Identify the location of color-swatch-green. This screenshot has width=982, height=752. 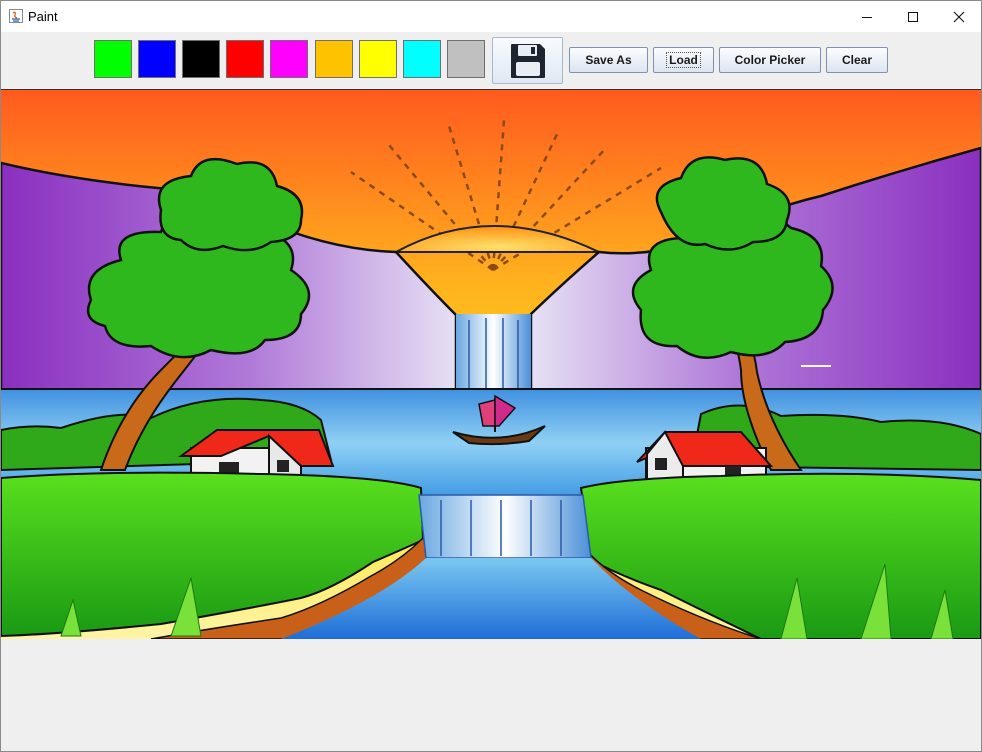
(113, 59).